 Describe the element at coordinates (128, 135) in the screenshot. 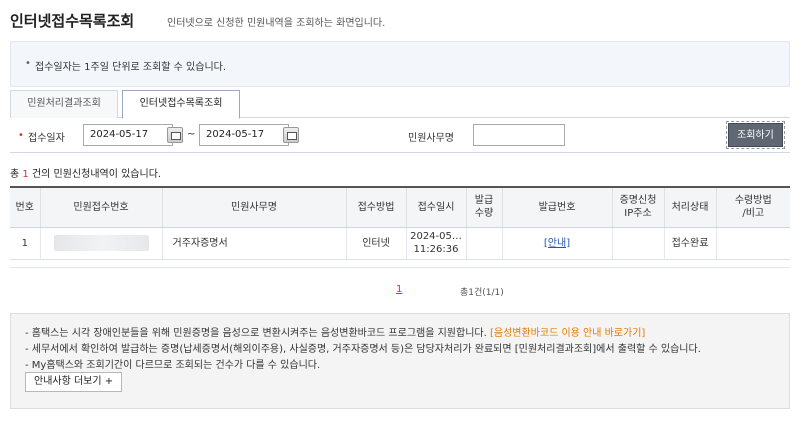

I see `date-from-input: 2024-05-17` at that location.